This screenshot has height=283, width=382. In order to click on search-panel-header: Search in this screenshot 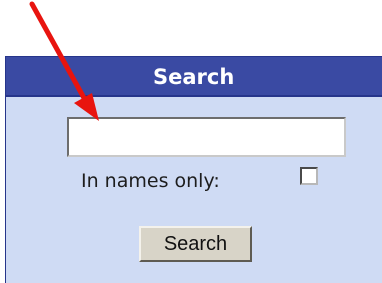, I will do `click(194, 77)`.